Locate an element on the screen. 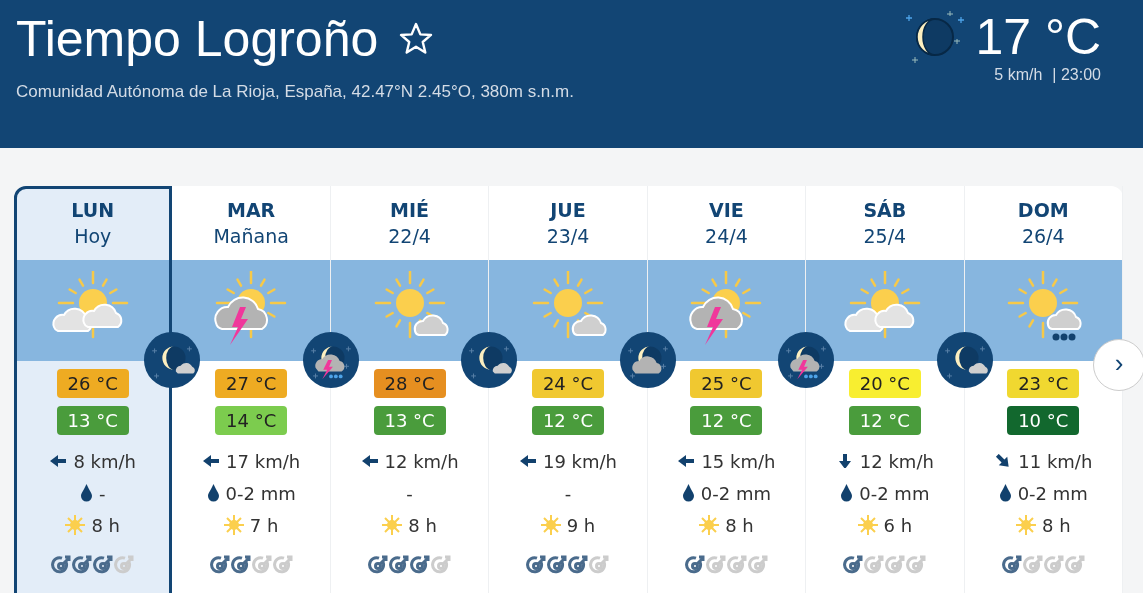  current-temperature: 17 °C is located at coordinates (1038, 37).